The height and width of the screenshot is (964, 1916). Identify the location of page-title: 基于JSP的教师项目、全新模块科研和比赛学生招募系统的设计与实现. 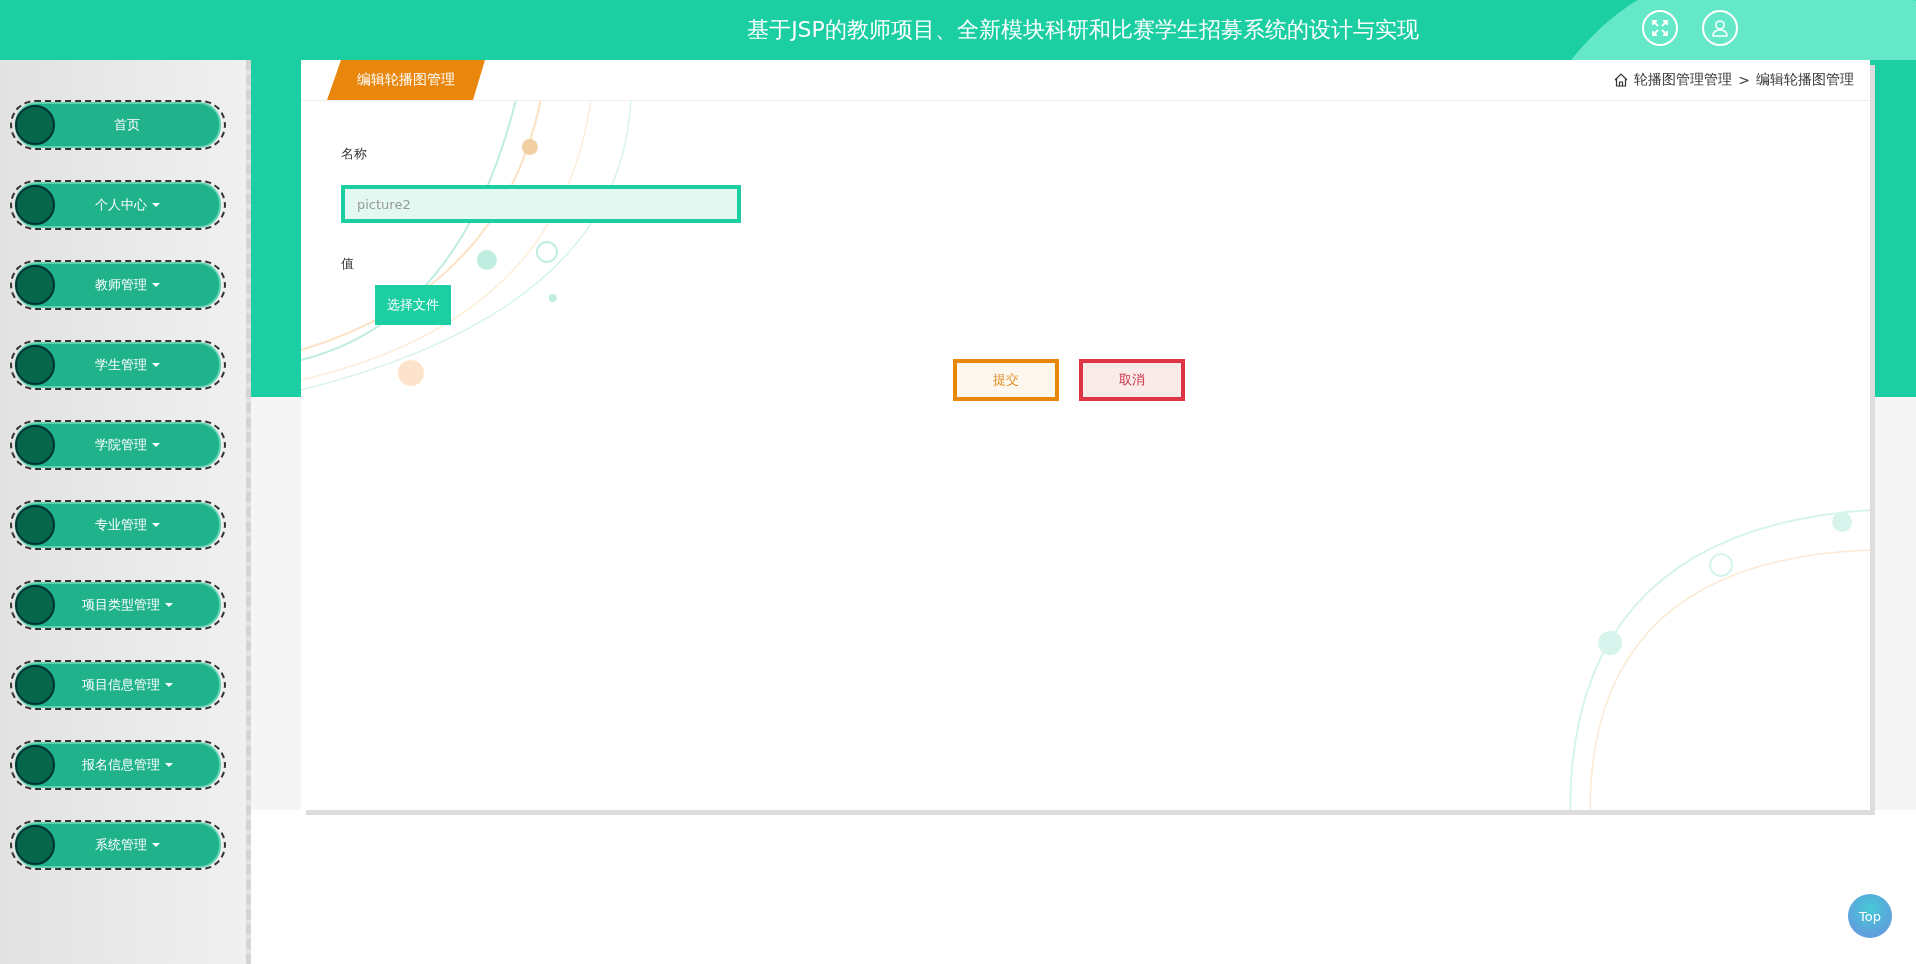
(1083, 30).